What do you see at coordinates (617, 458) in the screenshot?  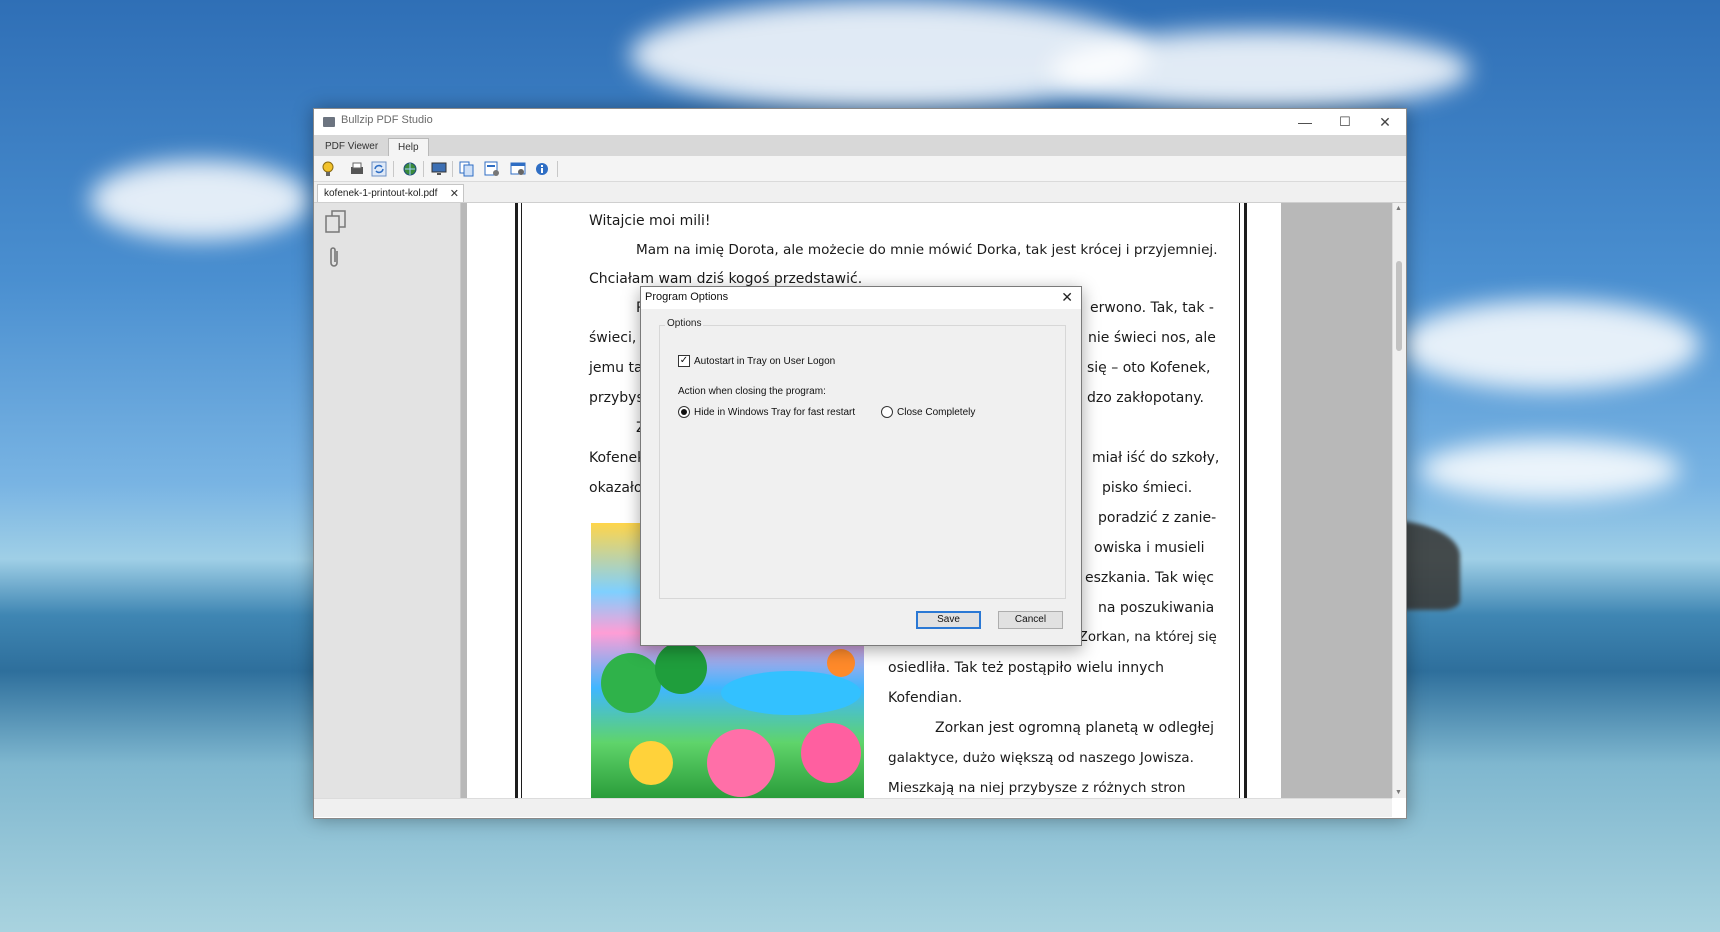 I see `page-text-line: Kofenek` at bounding box center [617, 458].